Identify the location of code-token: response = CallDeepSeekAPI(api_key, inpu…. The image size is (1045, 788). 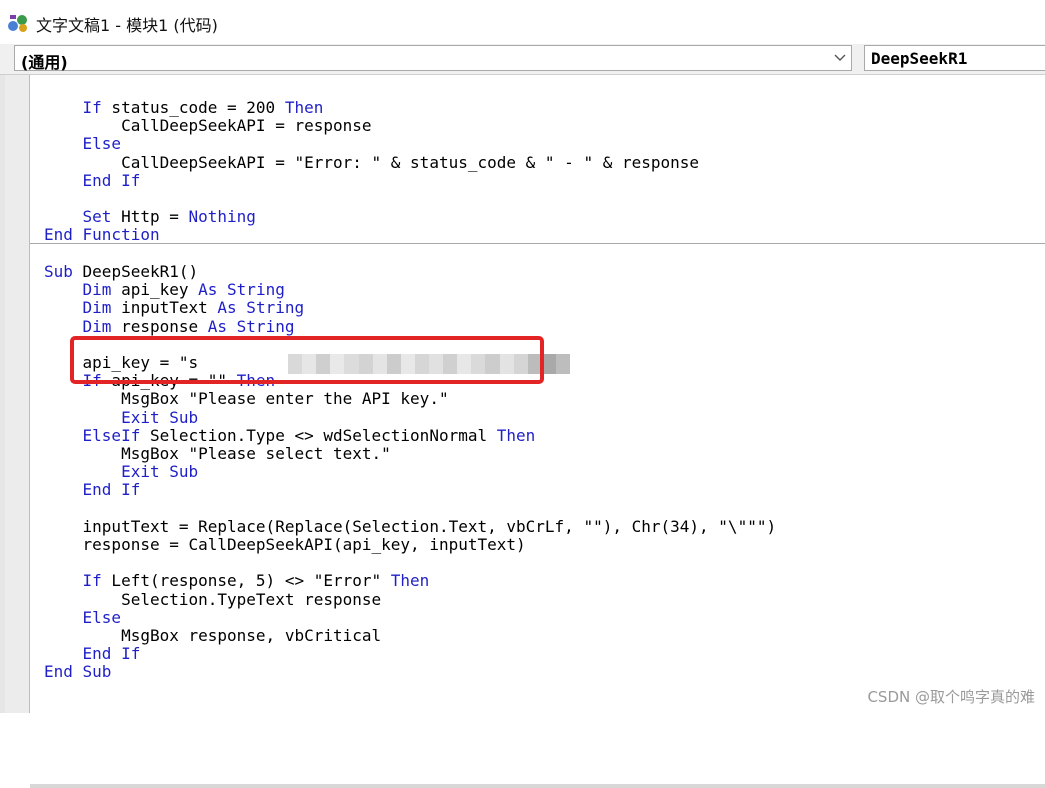
(285, 544).